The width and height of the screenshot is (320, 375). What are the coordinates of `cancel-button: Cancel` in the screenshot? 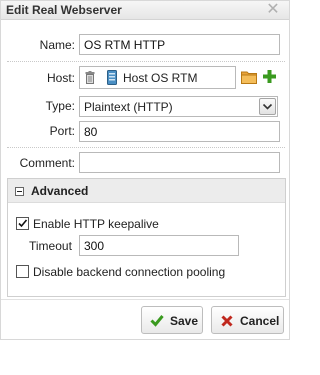 It's located at (247, 320).